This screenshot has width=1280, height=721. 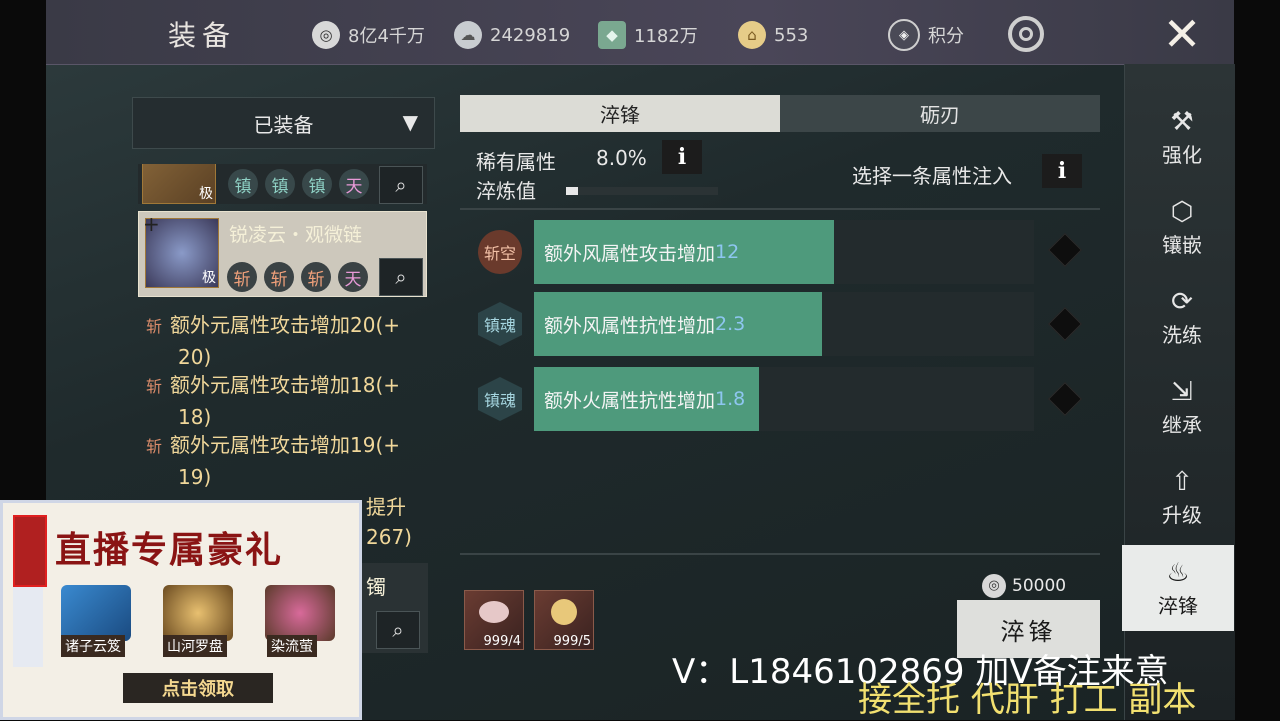 I want to click on nav-strengthen: ⚒ 强化, so click(x=1182, y=137).